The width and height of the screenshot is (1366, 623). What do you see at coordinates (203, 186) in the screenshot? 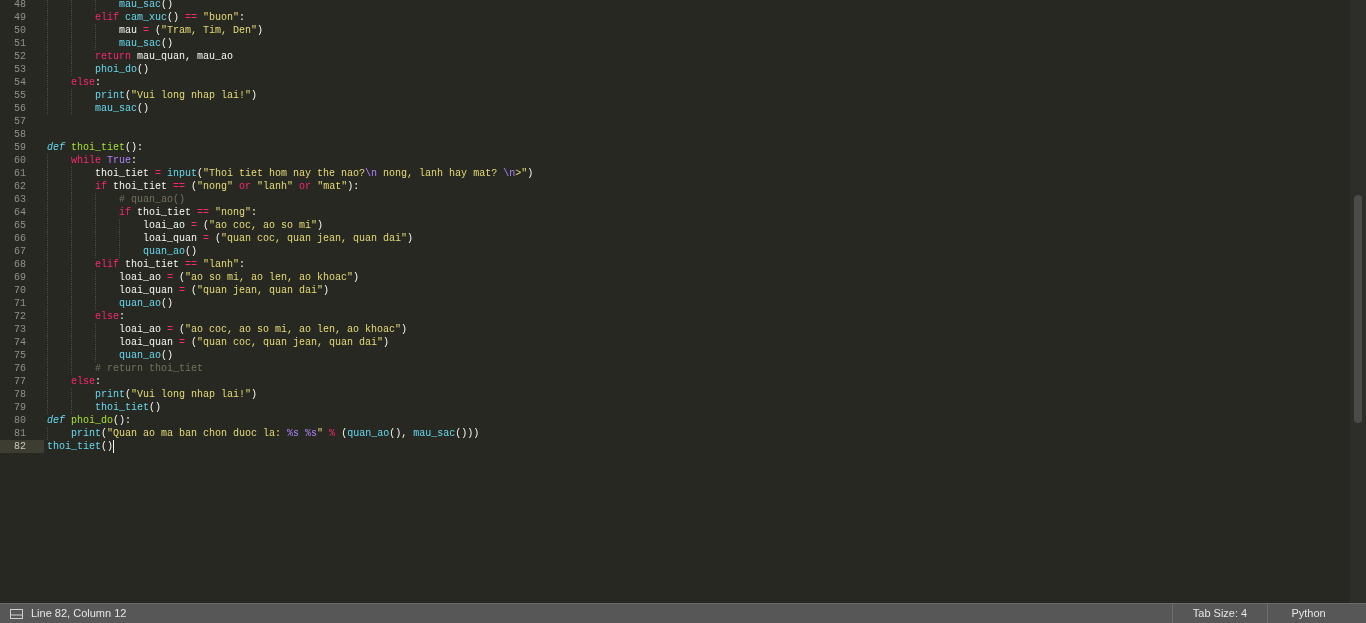
I see `code-line: if thoi_tiet == ("nong" or "lanh" or "mat"):` at bounding box center [203, 186].